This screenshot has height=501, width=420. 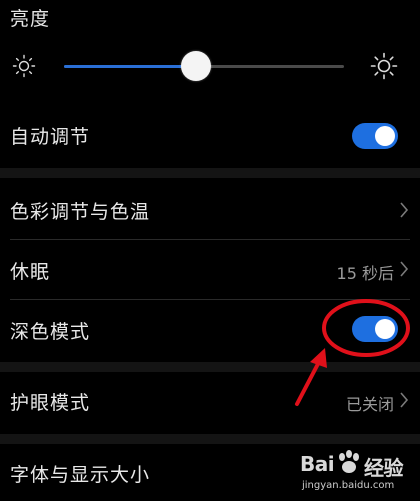 I want to click on sleep-label: 休眠, so click(x=30, y=272).